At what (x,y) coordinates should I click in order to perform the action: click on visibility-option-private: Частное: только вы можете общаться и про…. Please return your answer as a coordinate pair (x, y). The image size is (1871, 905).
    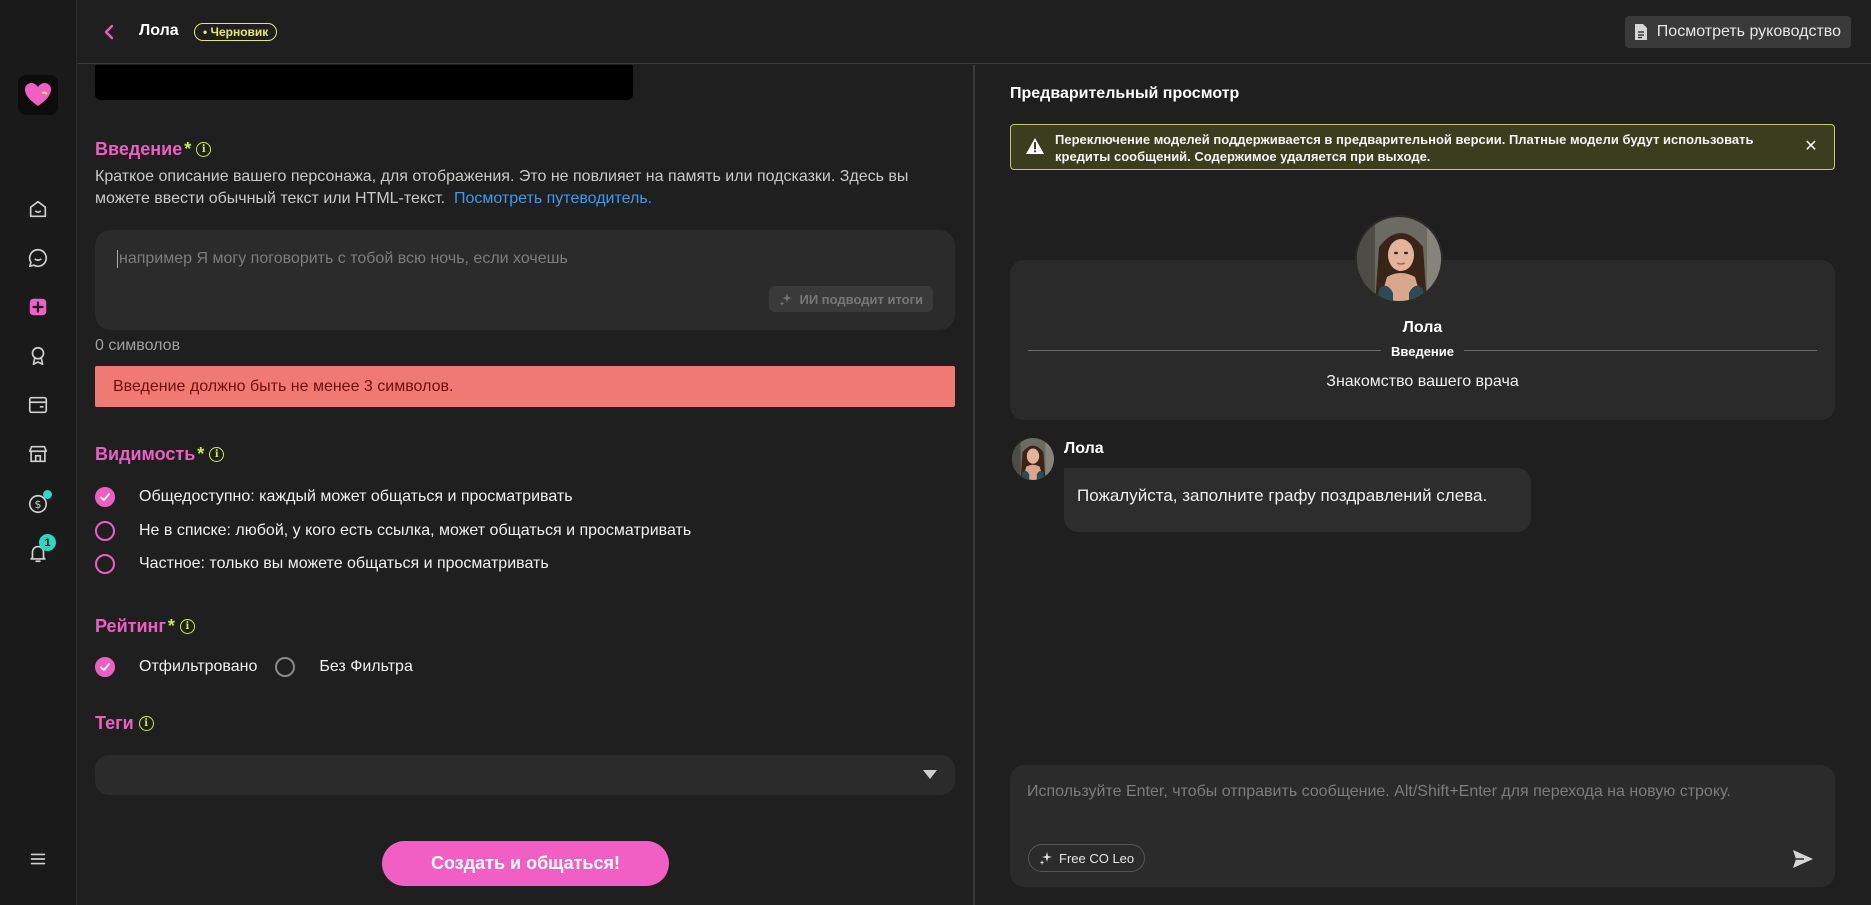
    Looking at the image, I should click on (322, 564).